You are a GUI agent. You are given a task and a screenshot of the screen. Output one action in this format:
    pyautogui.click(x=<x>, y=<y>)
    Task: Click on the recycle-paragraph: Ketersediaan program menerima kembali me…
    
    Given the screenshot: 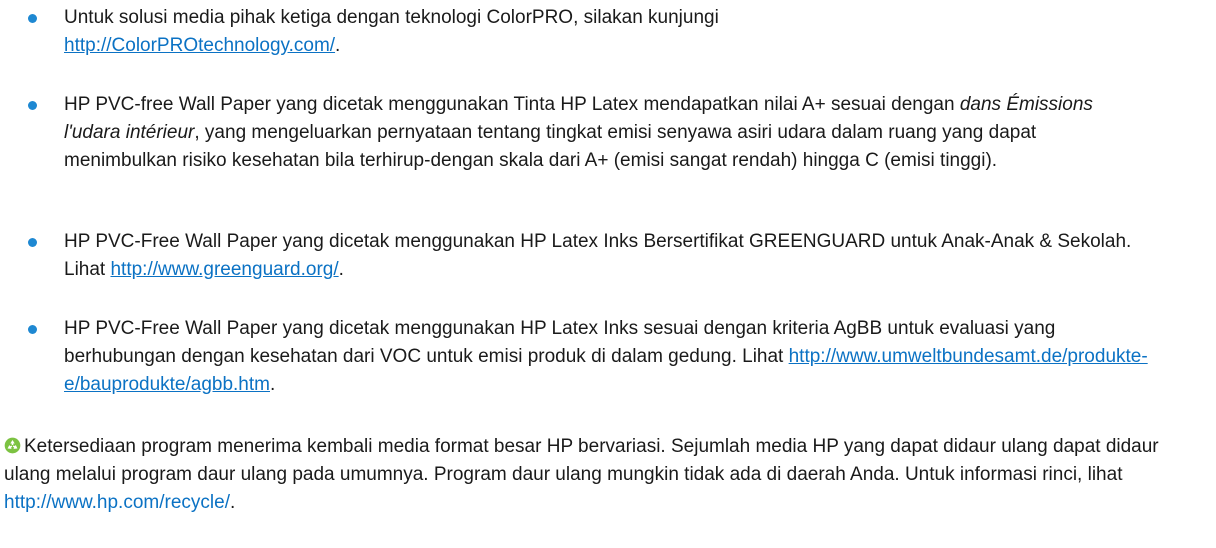 What is the action you would take?
    pyautogui.click(x=581, y=474)
    